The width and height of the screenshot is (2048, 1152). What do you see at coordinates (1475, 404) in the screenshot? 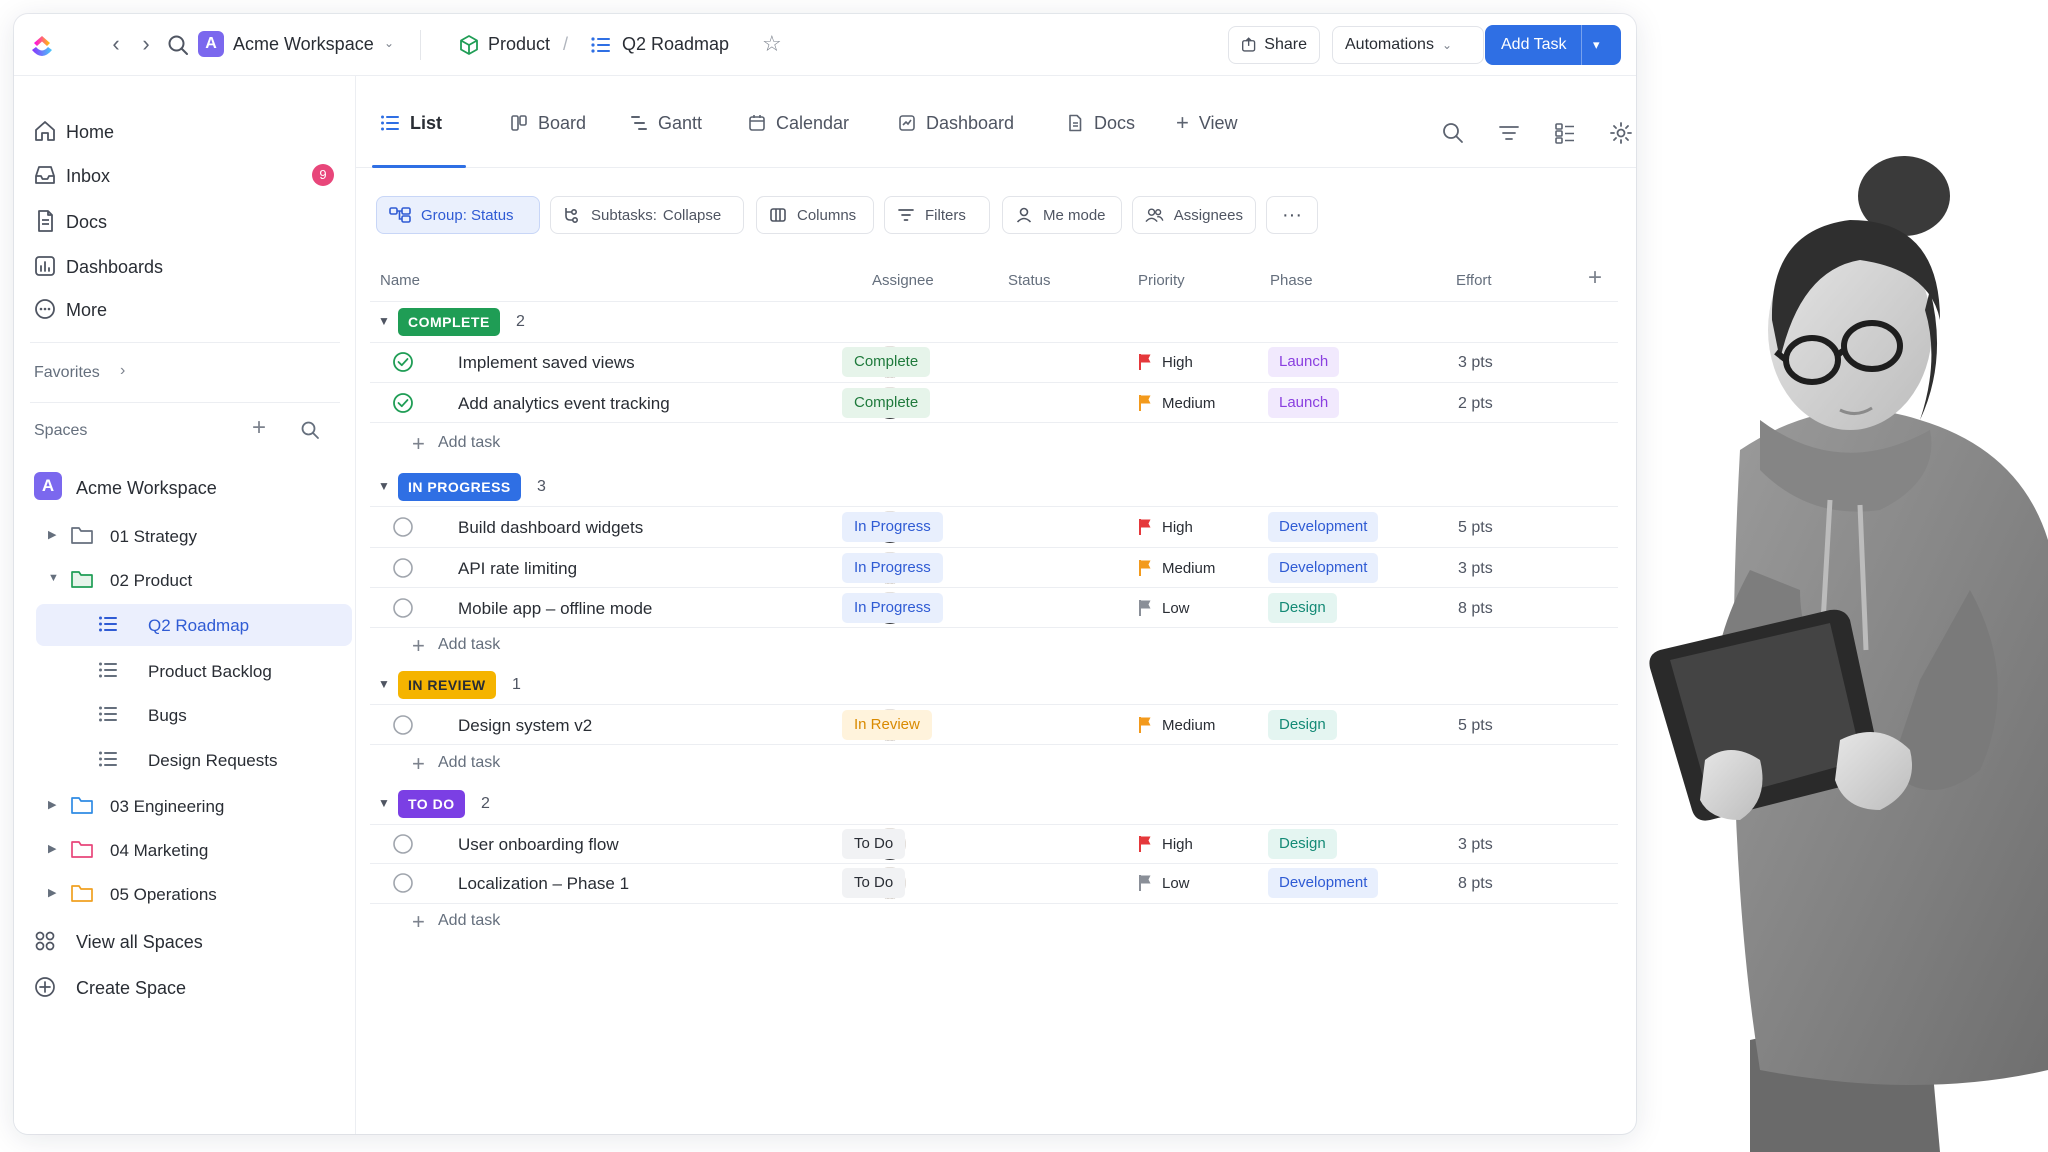
I see `effort-value: 2 pts` at bounding box center [1475, 404].